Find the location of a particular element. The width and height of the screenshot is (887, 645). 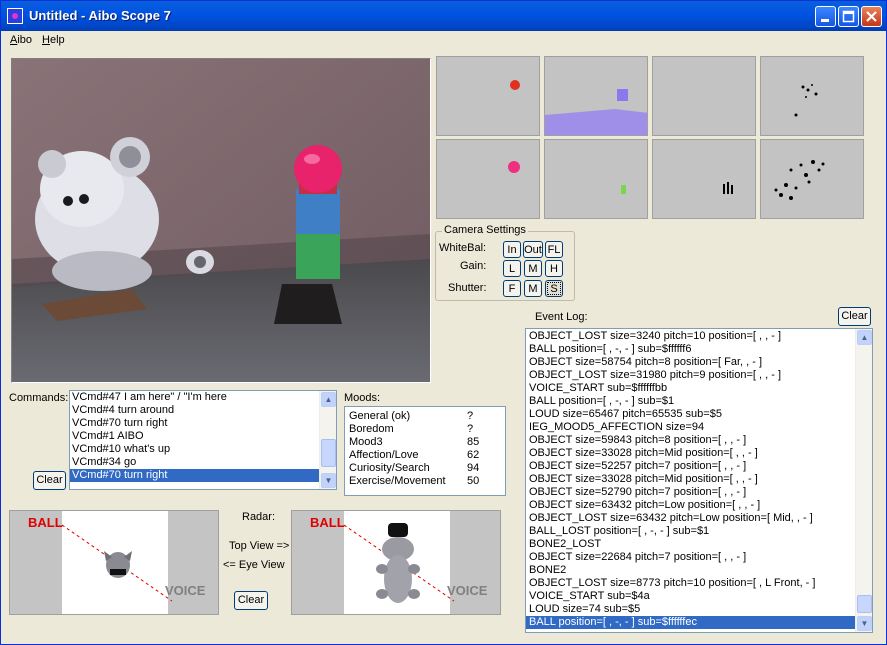

whitebal-label: WhiteBal: is located at coordinates (463, 248).